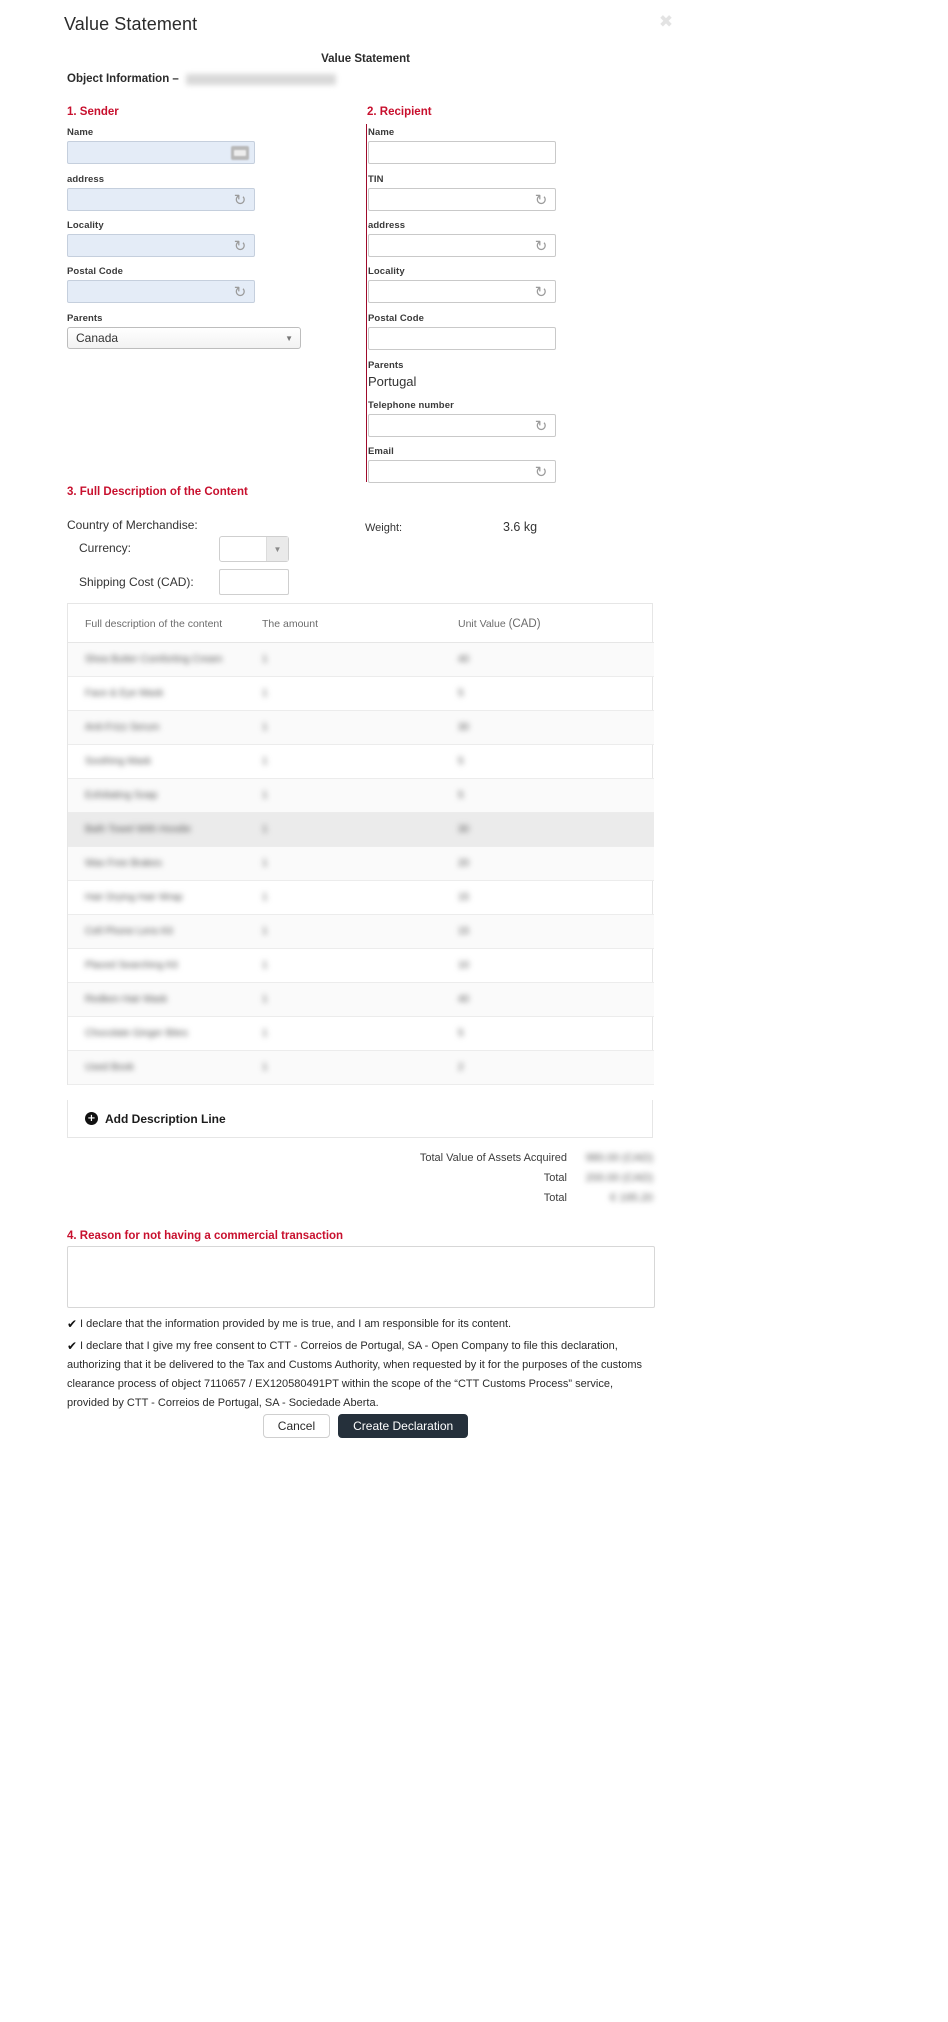 Image resolution: width=948 pixels, height=2022 pixels. What do you see at coordinates (157, 492) in the screenshot?
I see `section-content-heading: 3. Full Description of the Content` at bounding box center [157, 492].